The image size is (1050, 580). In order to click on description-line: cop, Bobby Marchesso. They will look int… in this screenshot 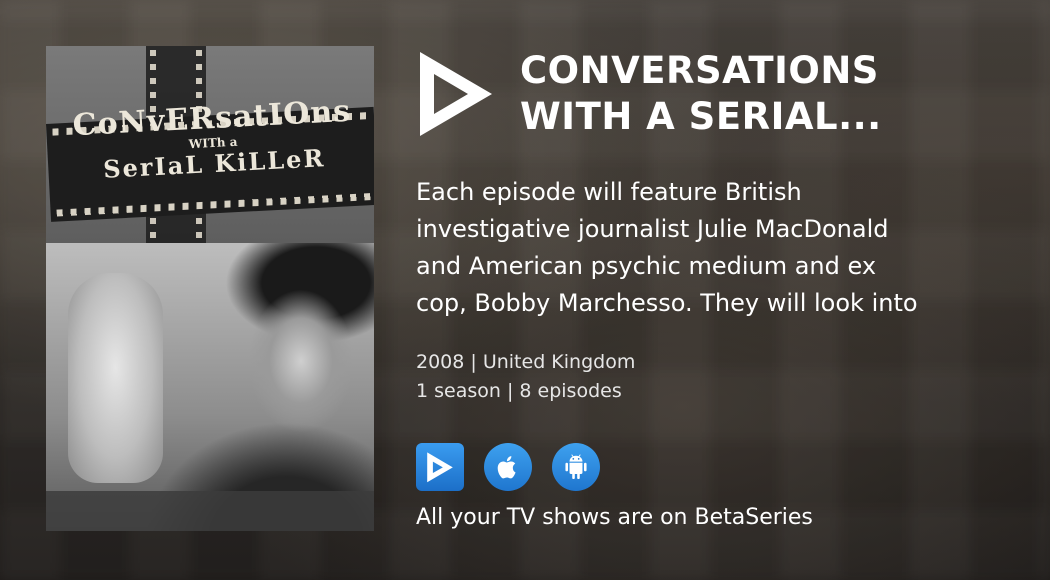, I will do `click(667, 303)`.